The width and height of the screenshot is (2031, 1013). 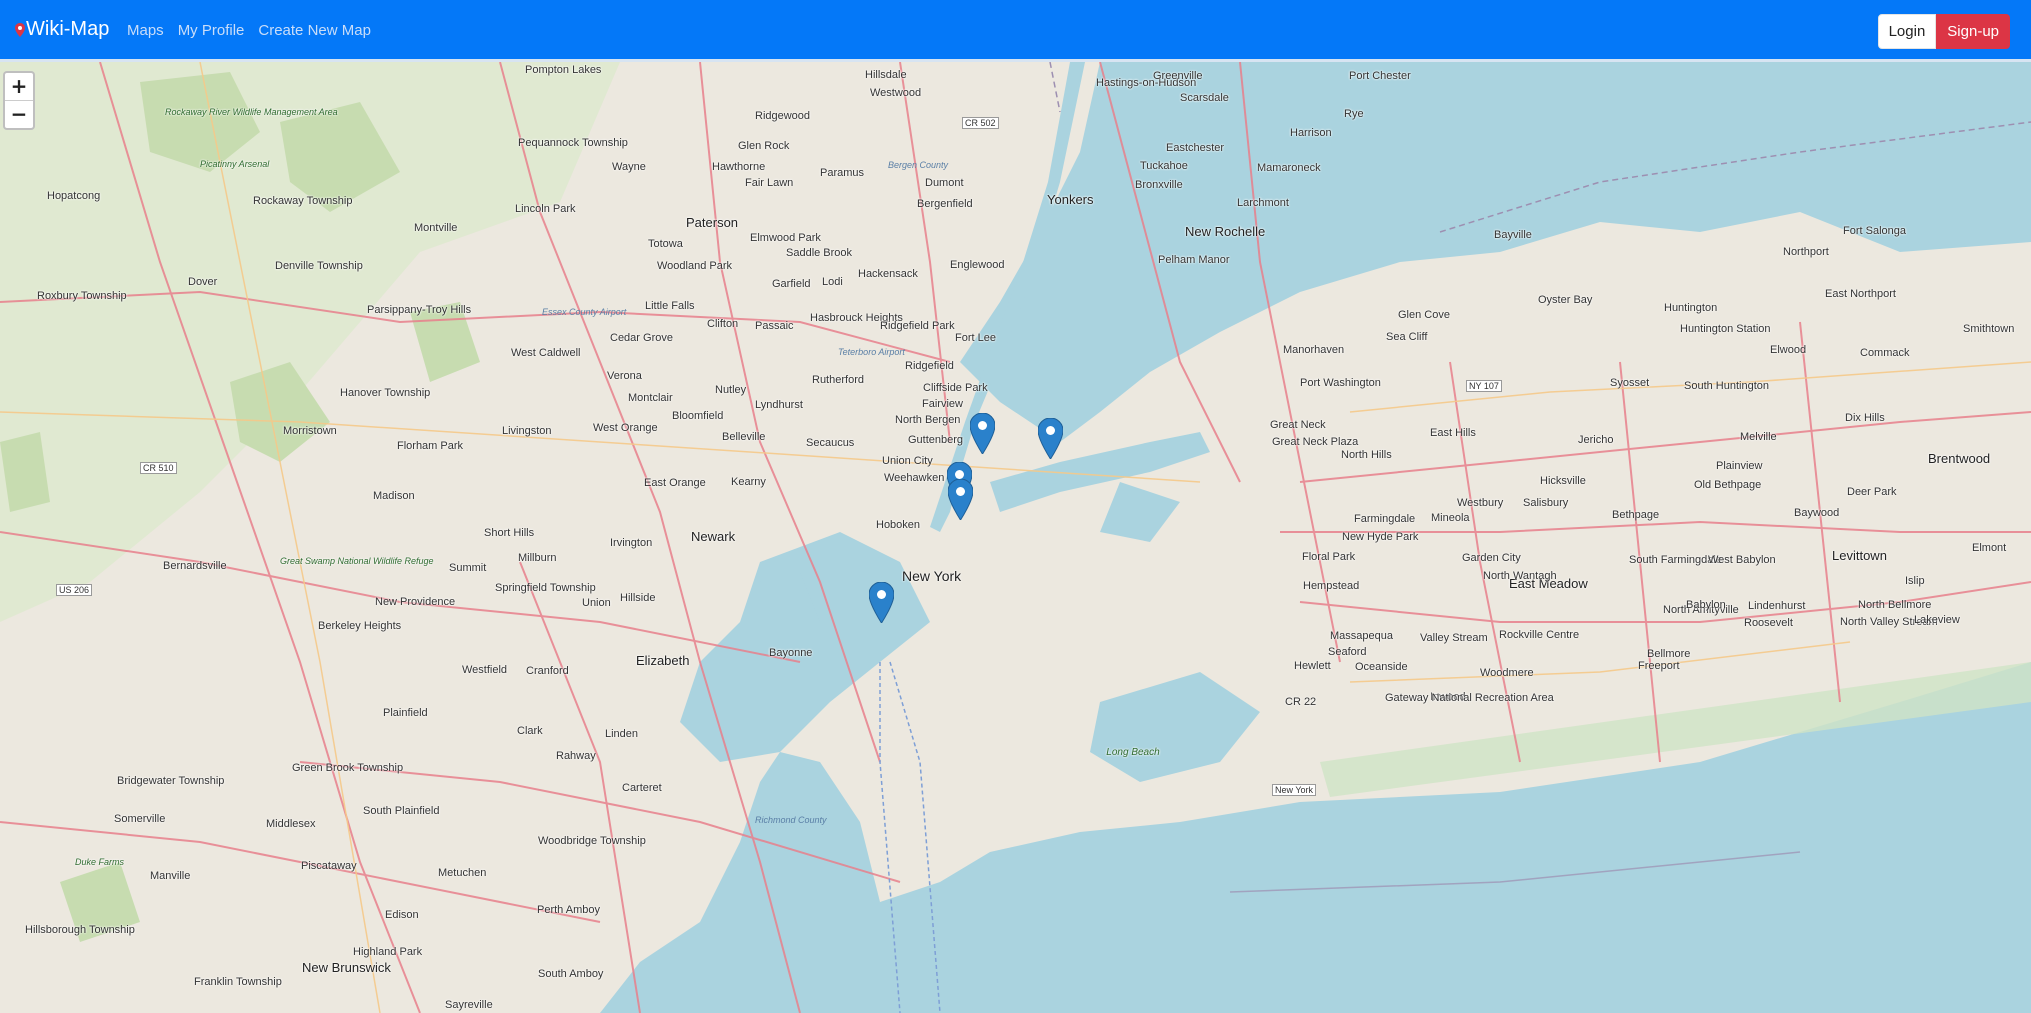 I want to click on map-label: Glen Rock, so click(x=764, y=146).